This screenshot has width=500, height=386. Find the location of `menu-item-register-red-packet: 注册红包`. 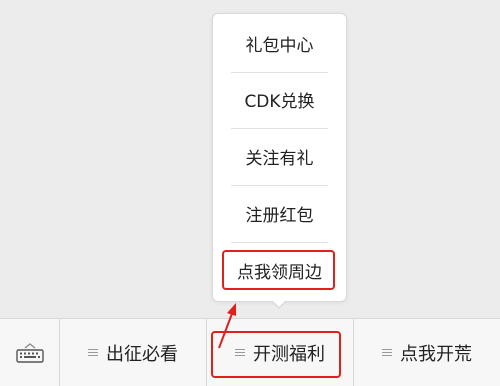

menu-item-register-red-packet: 注册红包 is located at coordinates (279, 216).